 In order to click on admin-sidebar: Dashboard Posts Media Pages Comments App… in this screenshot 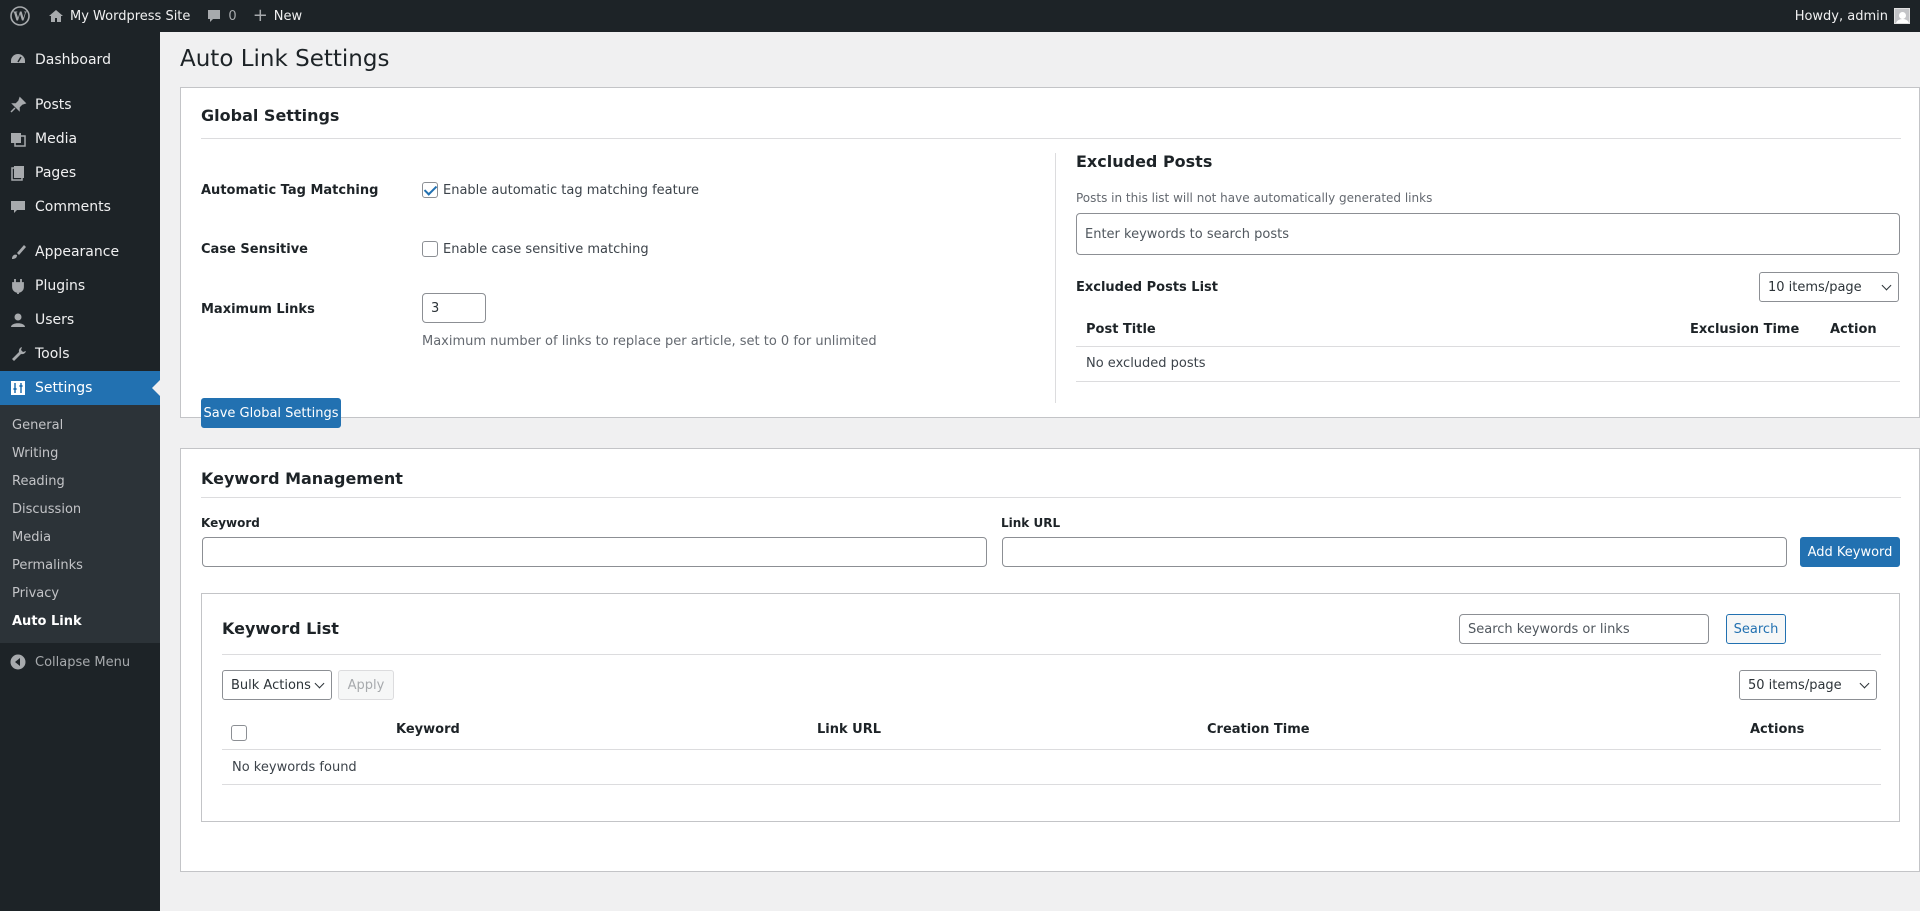, I will do `click(80, 471)`.